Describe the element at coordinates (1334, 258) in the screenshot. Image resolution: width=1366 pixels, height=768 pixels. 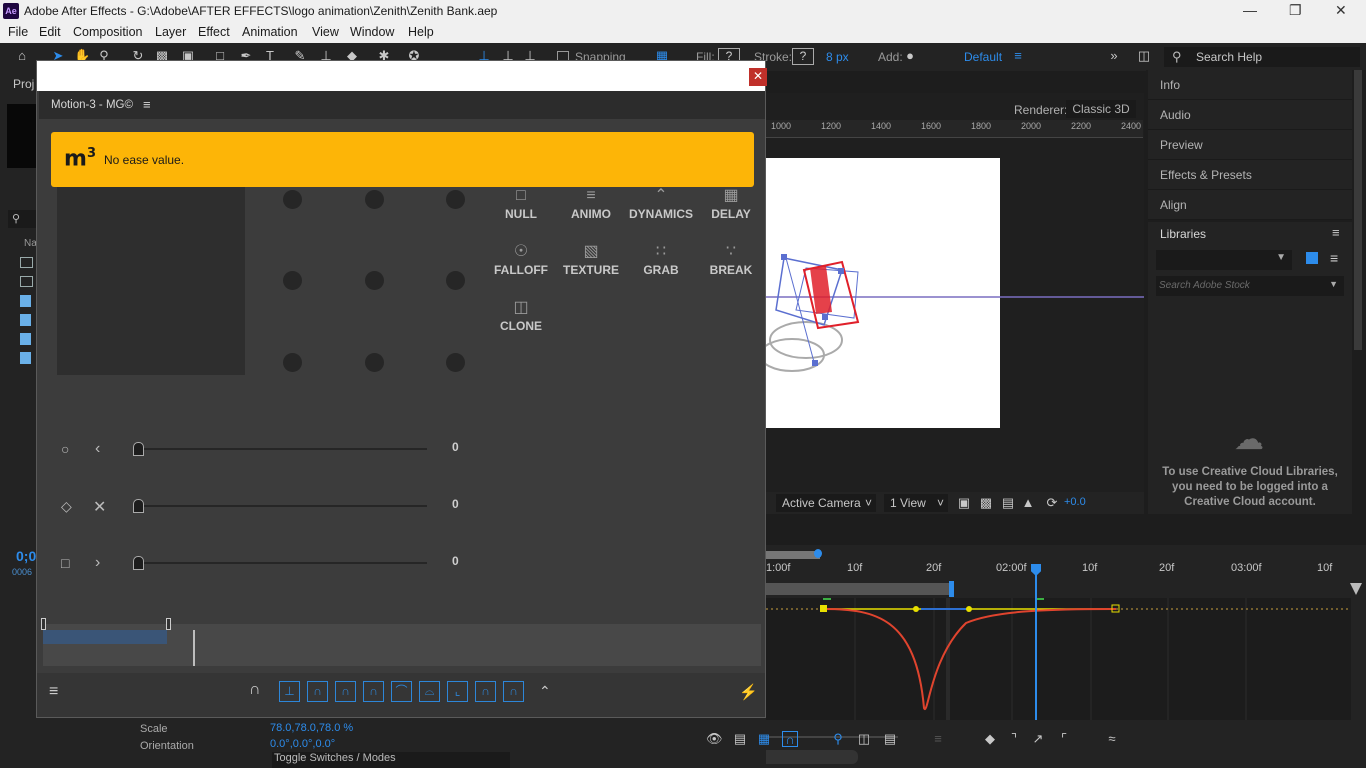
I see `list-view-icon: ≡` at that location.